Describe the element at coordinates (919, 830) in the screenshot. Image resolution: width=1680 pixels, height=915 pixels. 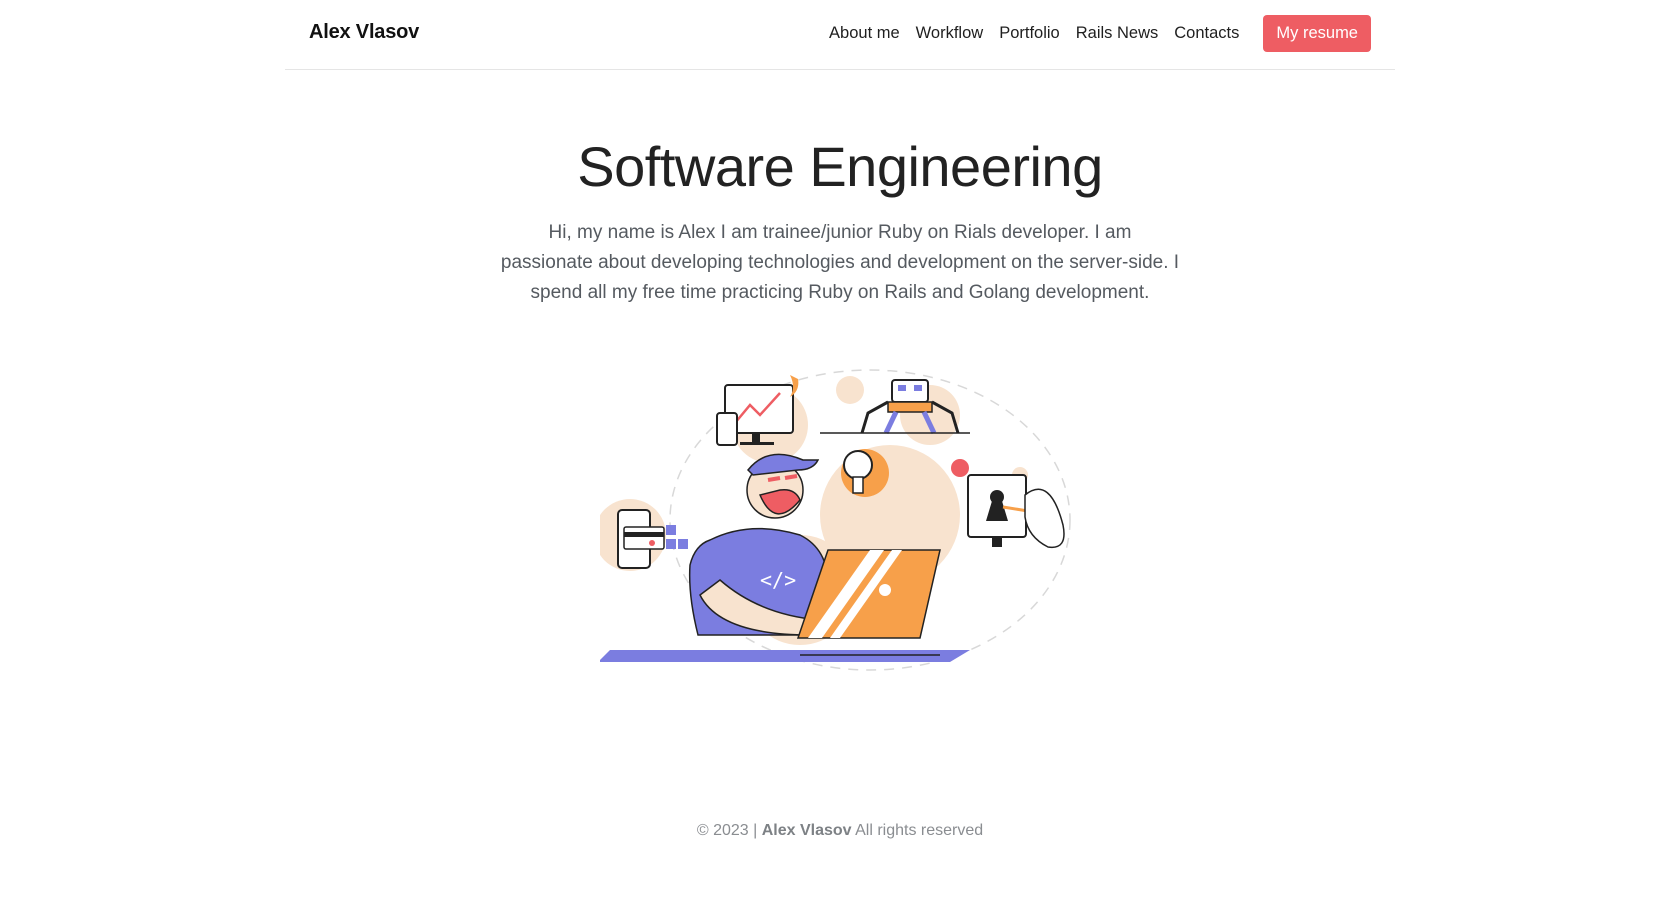
I see `footer-rights: All rights reserved` at that location.